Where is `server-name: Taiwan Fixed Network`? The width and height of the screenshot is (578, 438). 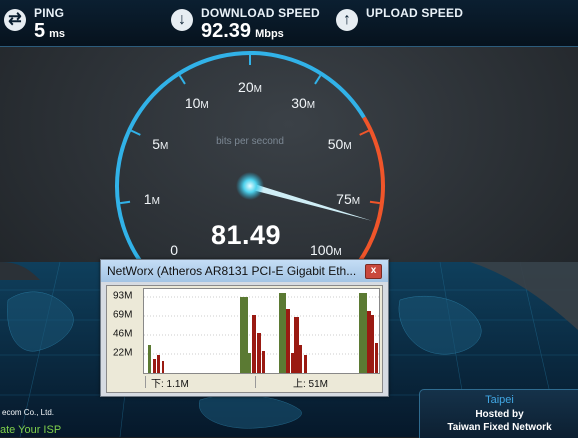 server-name: Taiwan Fixed Network is located at coordinates (499, 427).